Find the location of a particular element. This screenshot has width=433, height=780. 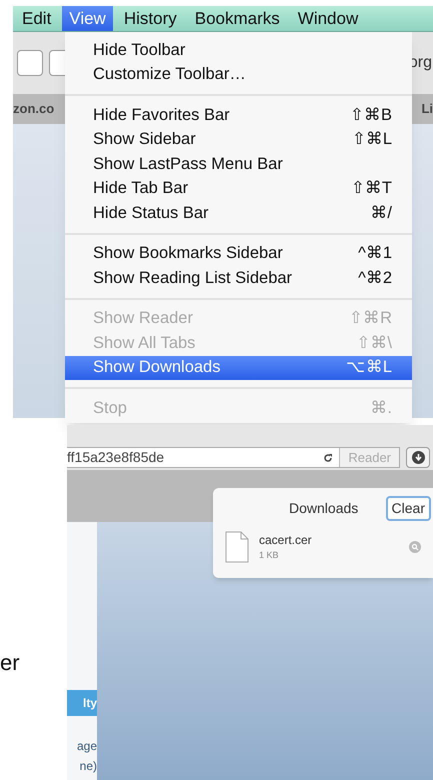

menu-bar-item: View is located at coordinates (87, 18).